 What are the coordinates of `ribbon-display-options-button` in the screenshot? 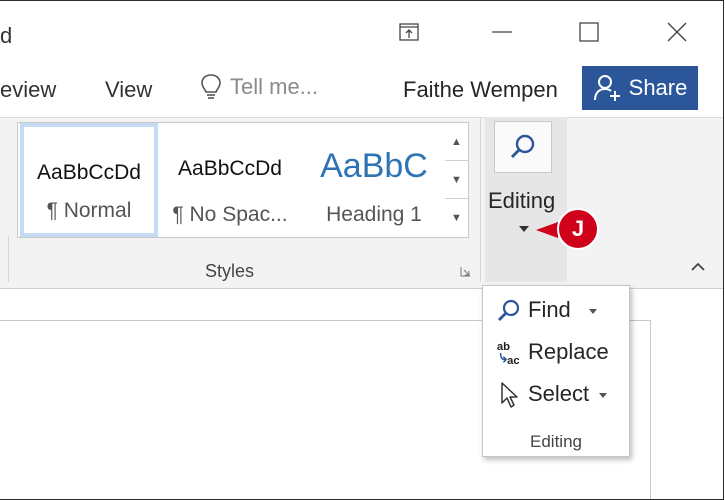 It's located at (409, 32).